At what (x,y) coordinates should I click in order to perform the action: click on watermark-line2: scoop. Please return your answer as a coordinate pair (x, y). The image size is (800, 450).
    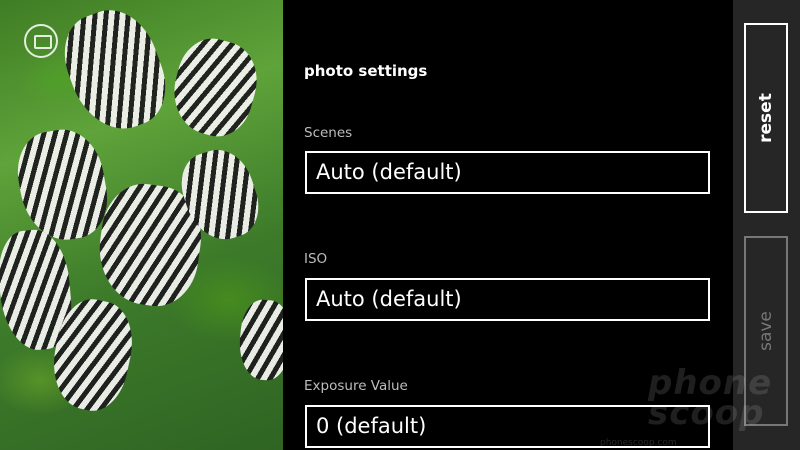
    Looking at the image, I should click on (706, 413).